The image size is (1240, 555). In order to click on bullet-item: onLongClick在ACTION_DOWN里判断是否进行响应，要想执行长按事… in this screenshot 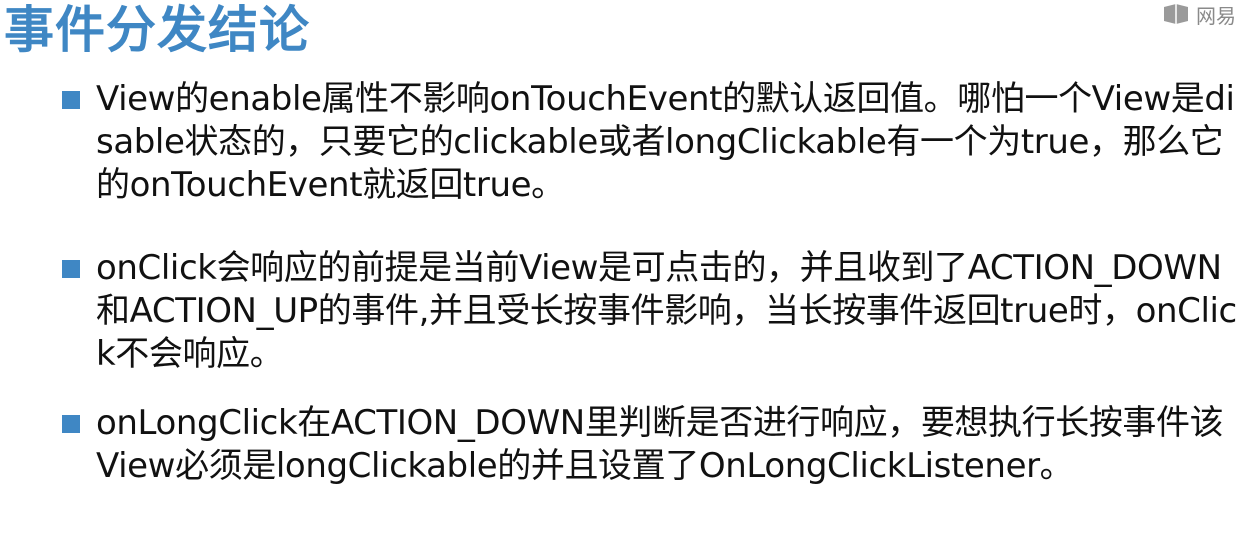, I will do `click(650, 445)`.